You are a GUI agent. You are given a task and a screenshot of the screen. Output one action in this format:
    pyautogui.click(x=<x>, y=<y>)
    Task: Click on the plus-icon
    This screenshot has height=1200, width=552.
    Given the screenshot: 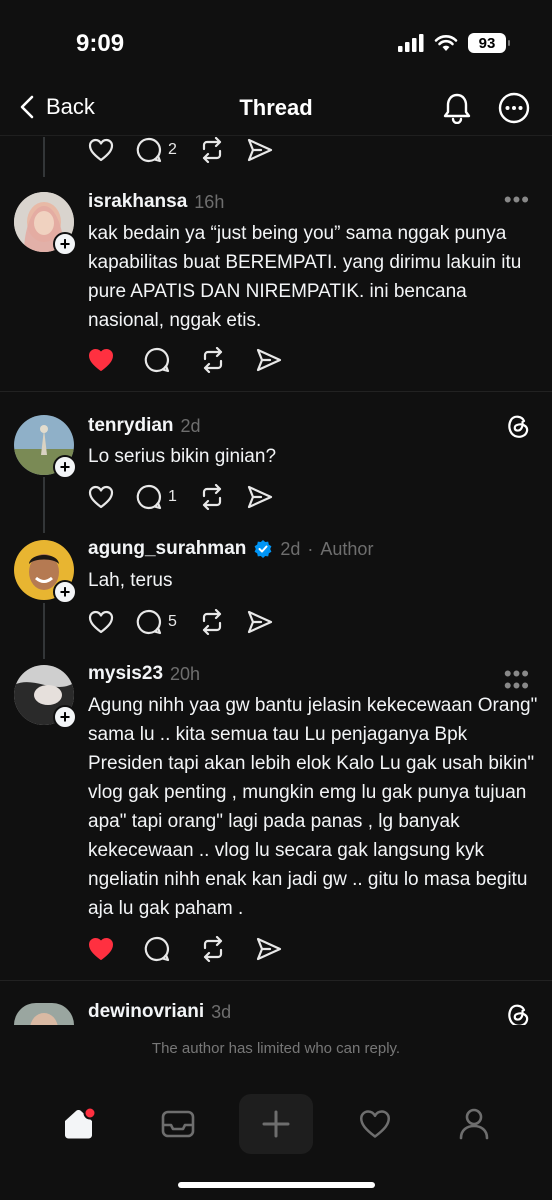 What is the action you would take?
    pyautogui.click(x=276, y=1124)
    